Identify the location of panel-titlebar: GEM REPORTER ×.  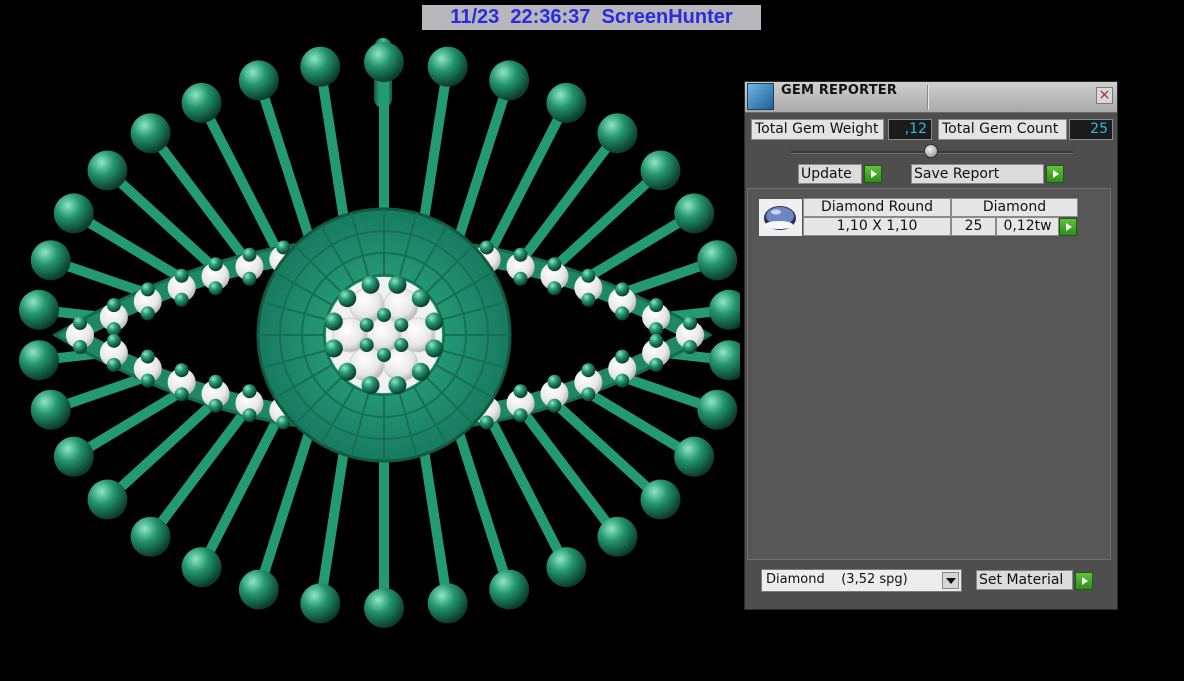
(931, 97).